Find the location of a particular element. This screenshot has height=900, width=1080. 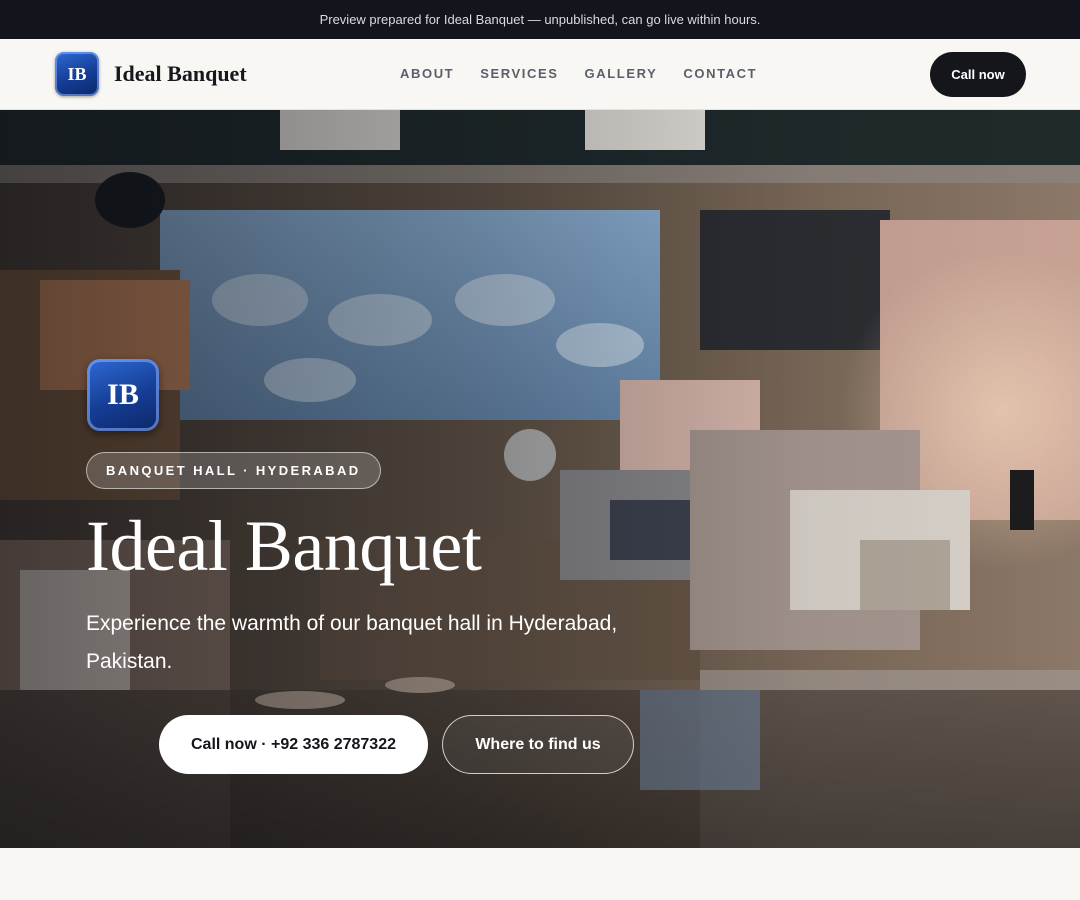

nav-link-about: ABOUT is located at coordinates (427, 73).